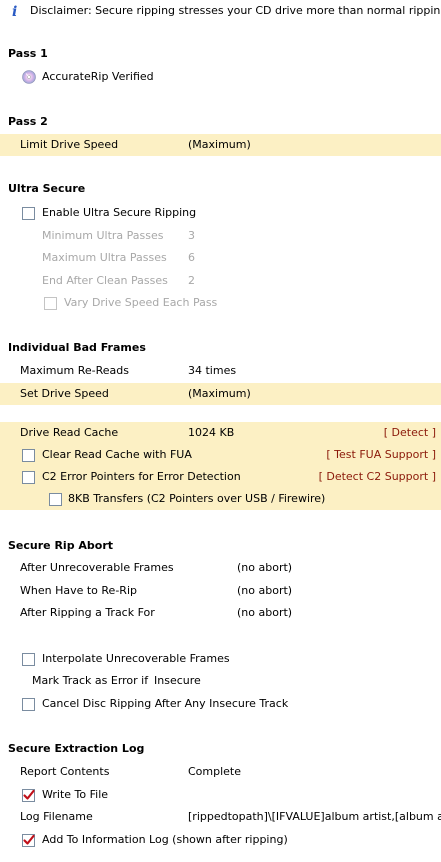 This screenshot has width=441, height=862. Describe the element at coordinates (220, 613) in the screenshot. I see `ripping-track-row: After Ripping a Track For (no abort)` at that location.